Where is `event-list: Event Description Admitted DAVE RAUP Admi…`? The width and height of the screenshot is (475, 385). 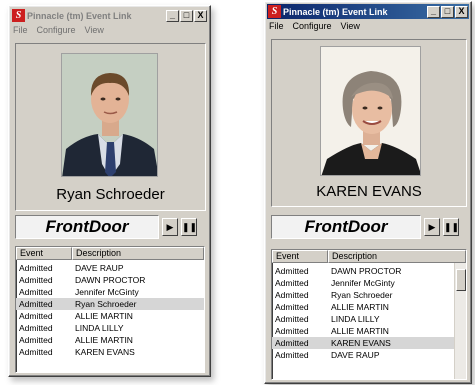 event-list: Event Description Admitted DAVE RAUP Admi… is located at coordinates (110, 309).